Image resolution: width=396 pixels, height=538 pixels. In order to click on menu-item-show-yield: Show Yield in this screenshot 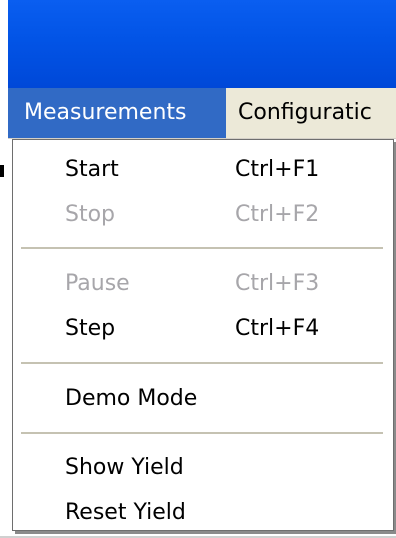, I will do `click(203, 468)`.